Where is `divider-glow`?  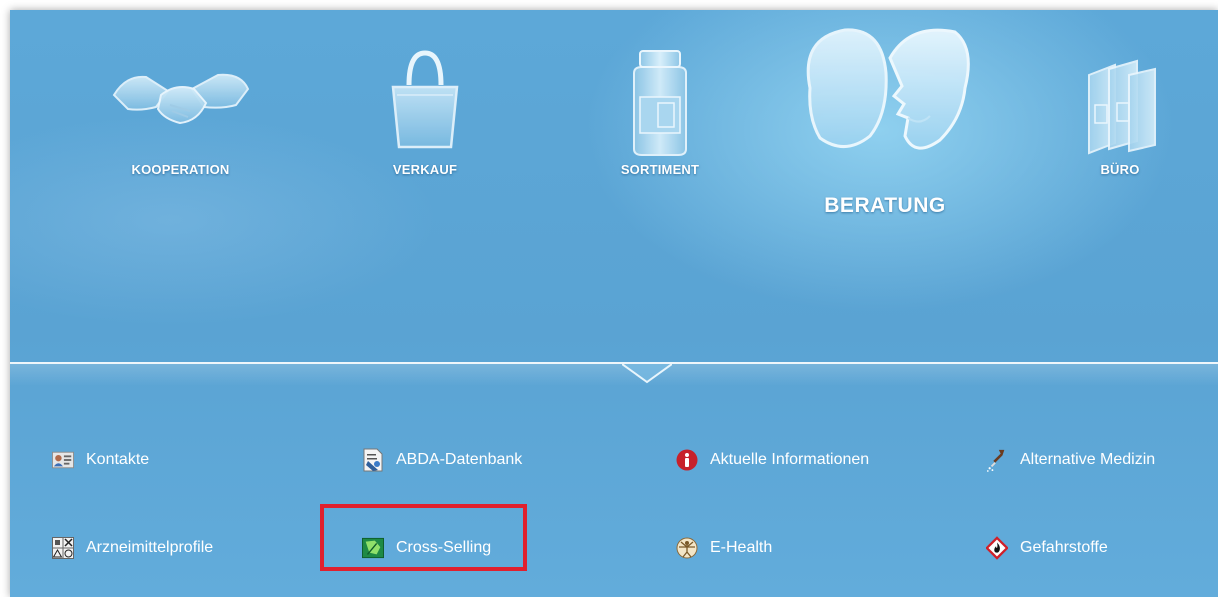
divider-glow is located at coordinates (614, 375).